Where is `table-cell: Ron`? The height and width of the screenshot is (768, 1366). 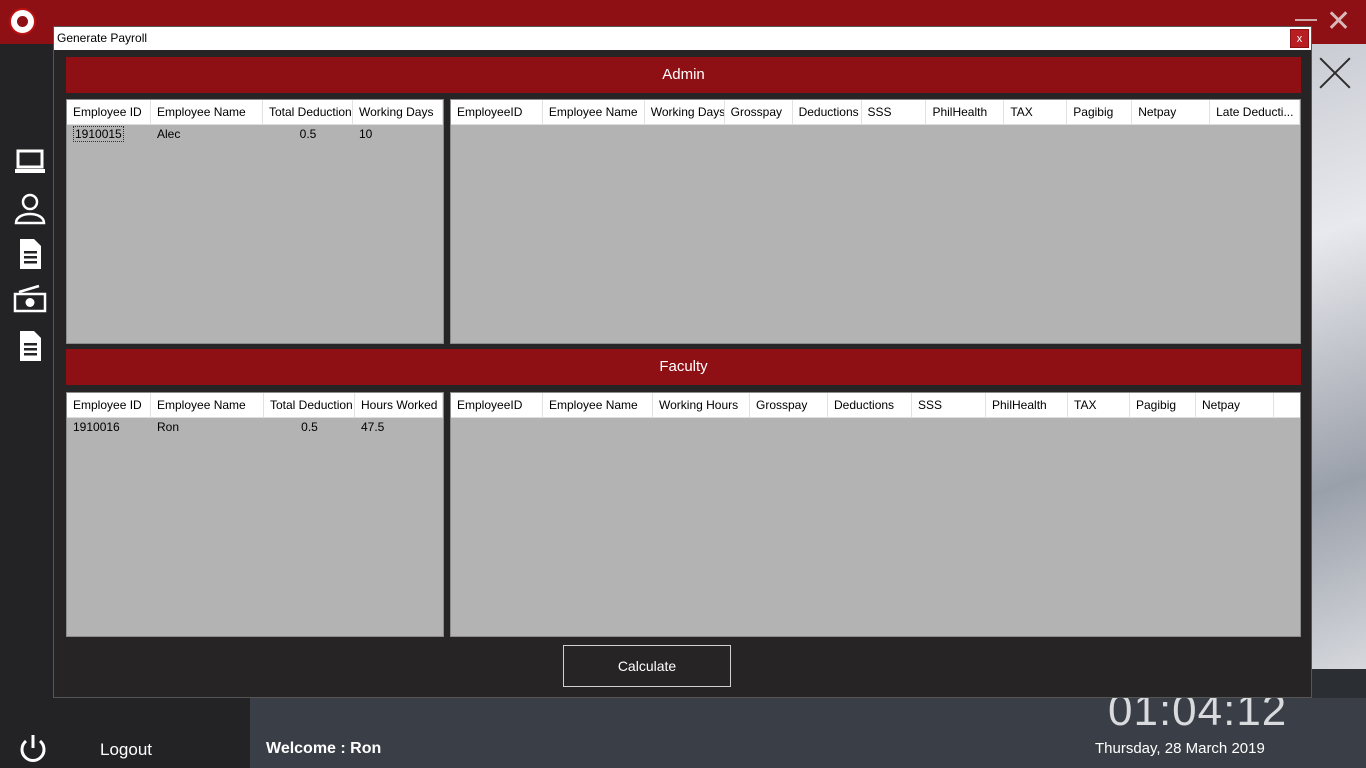
table-cell: Ron is located at coordinates (207, 427).